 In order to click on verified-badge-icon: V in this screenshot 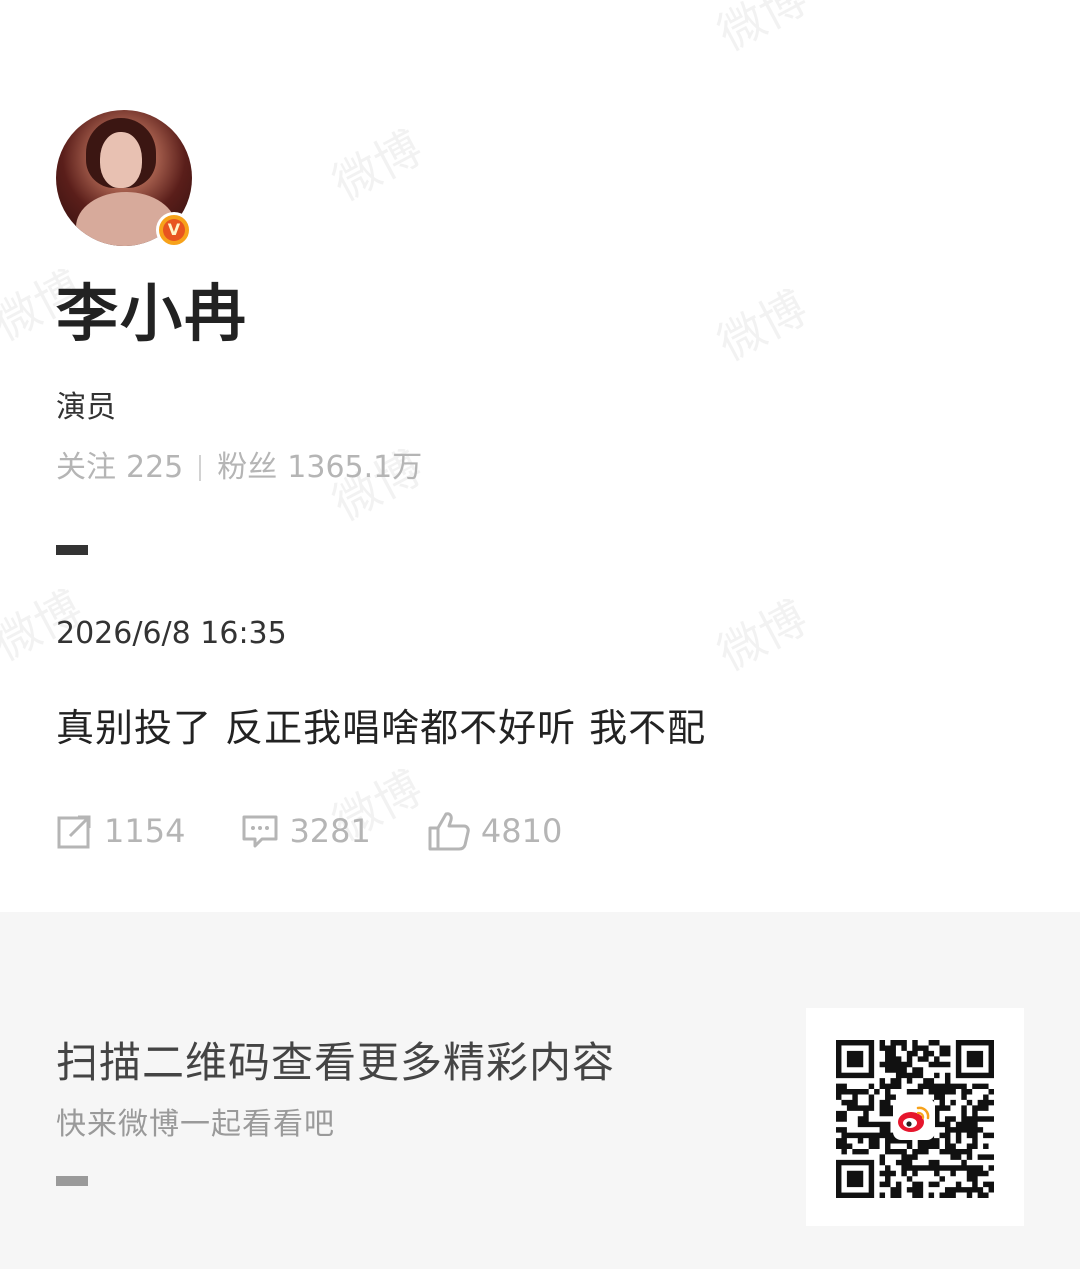, I will do `click(174, 230)`.